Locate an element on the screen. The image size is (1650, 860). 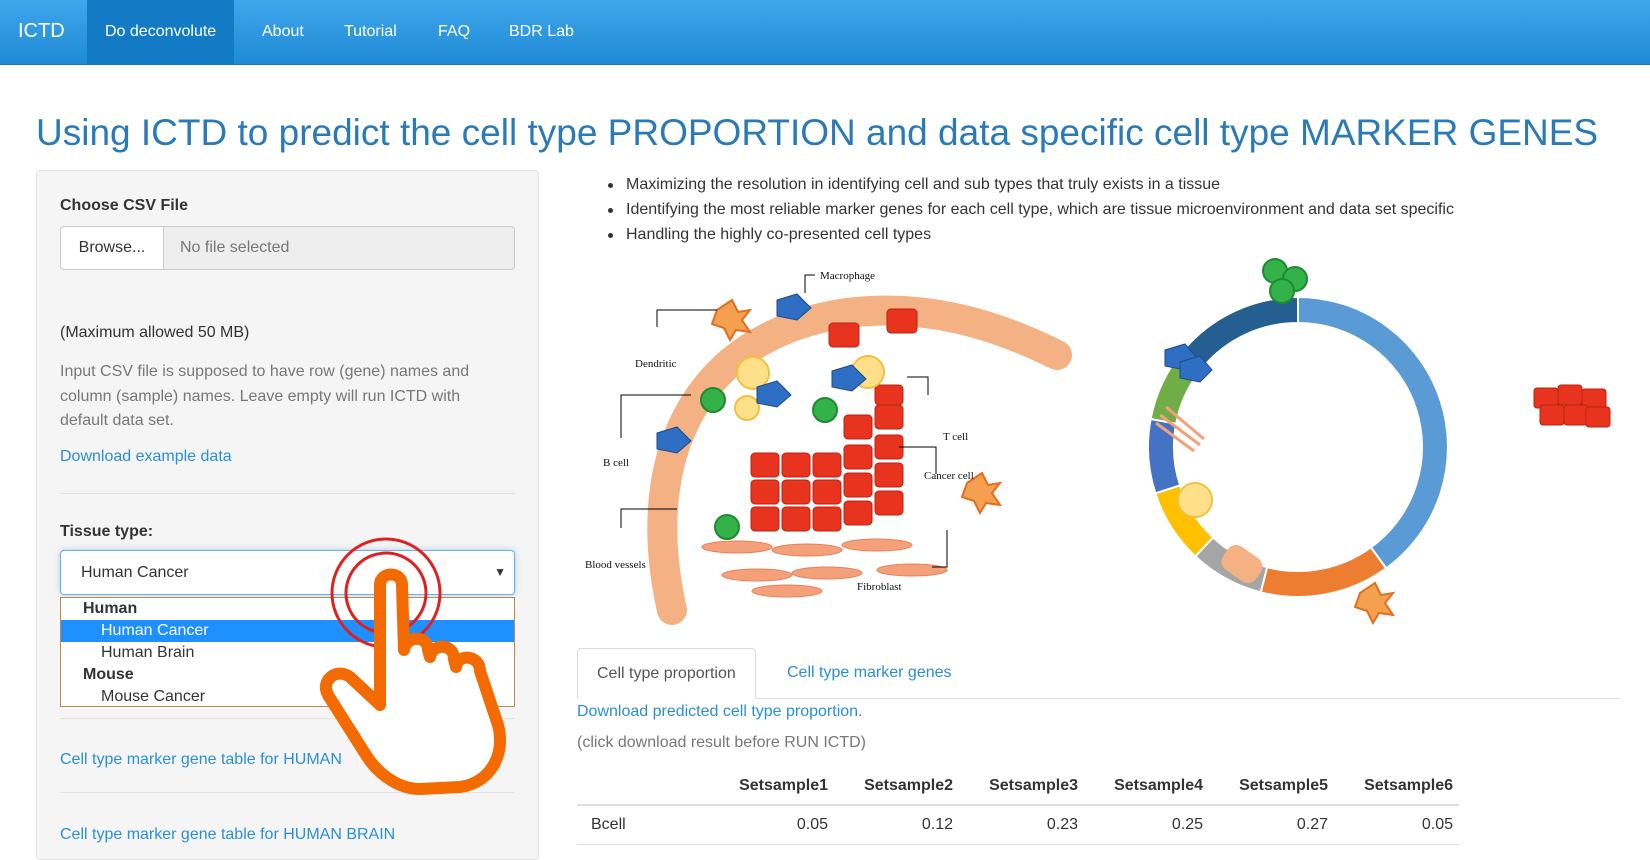
nav-faq: FAQ is located at coordinates (454, 32).